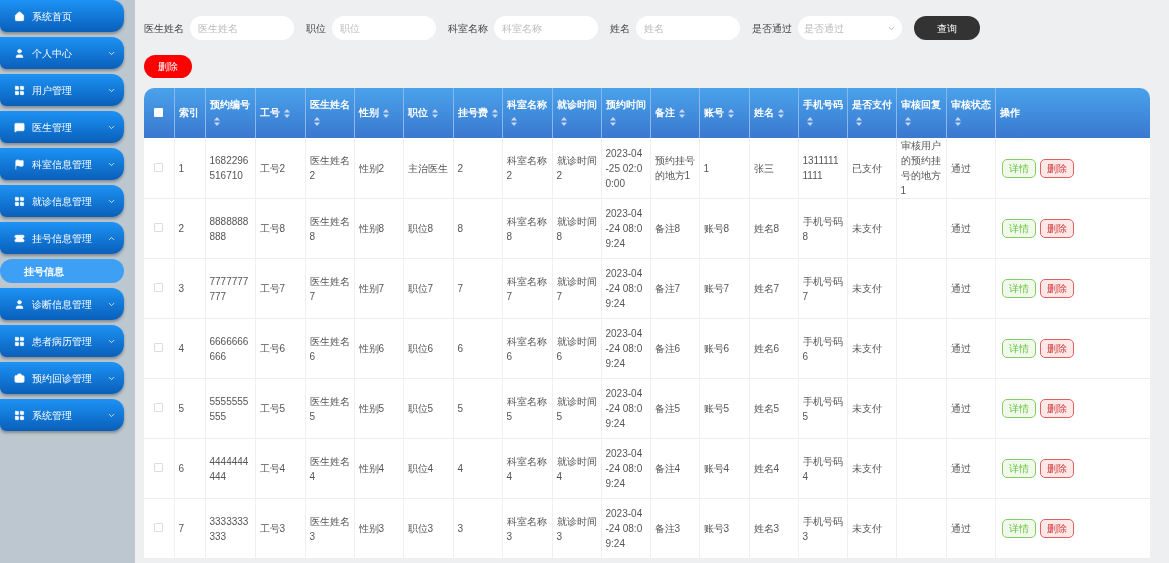  What do you see at coordinates (724, 408) in the screenshot?
I see `table-cell: 账号5` at bounding box center [724, 408].